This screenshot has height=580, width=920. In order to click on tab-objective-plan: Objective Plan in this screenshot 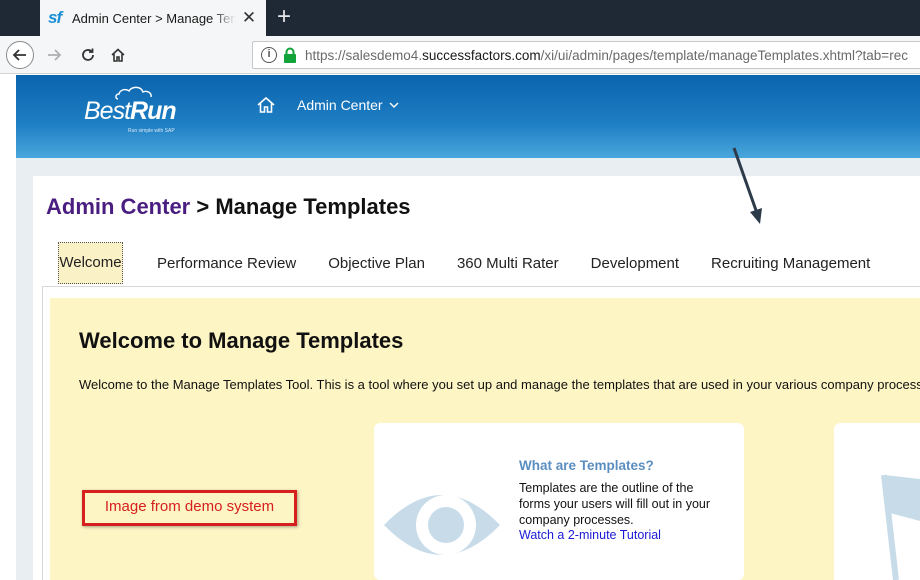, I will do `click(376, 264)`.